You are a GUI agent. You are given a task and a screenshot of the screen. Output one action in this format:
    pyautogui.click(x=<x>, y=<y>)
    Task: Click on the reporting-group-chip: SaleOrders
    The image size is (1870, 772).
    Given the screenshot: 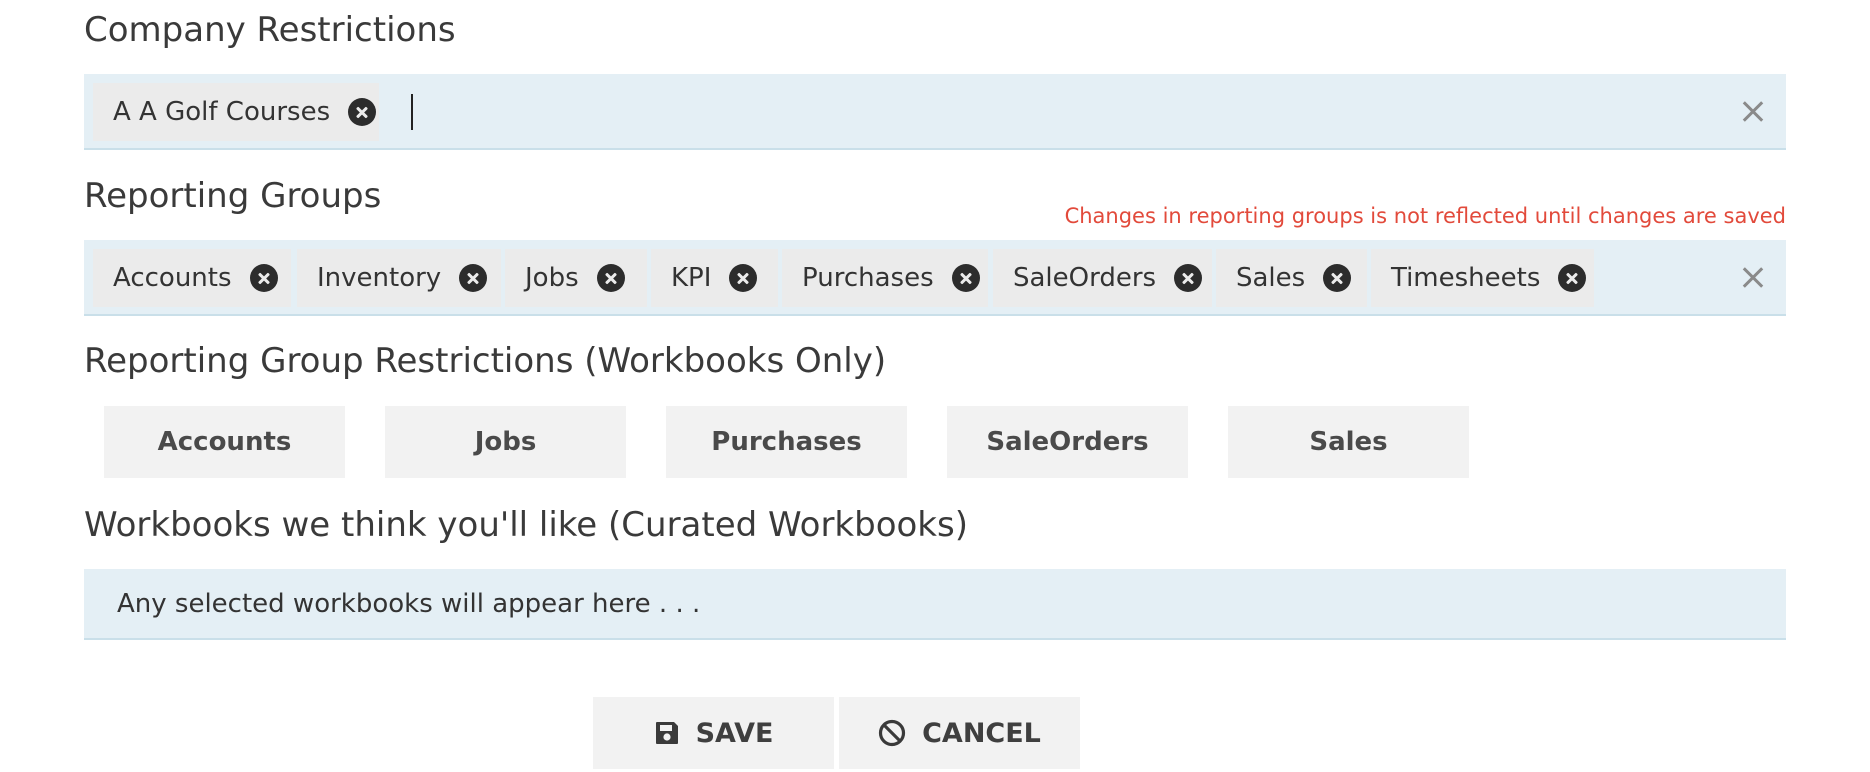 What is the action you would take?
    pyautogui.click(x=1102, y=278)
    